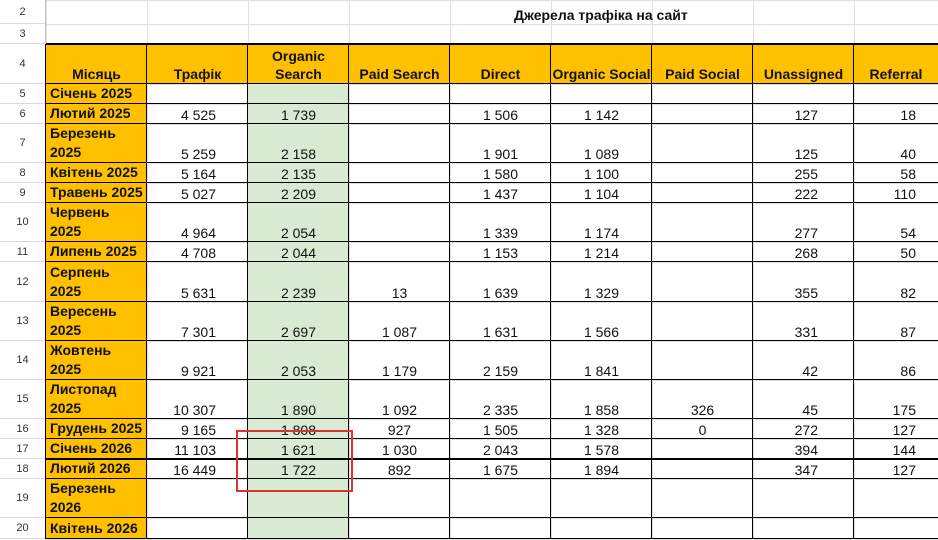  Describe the element at coordinates (298, 360) in the screenshot. I see `data-cell: 2 053` at that location.